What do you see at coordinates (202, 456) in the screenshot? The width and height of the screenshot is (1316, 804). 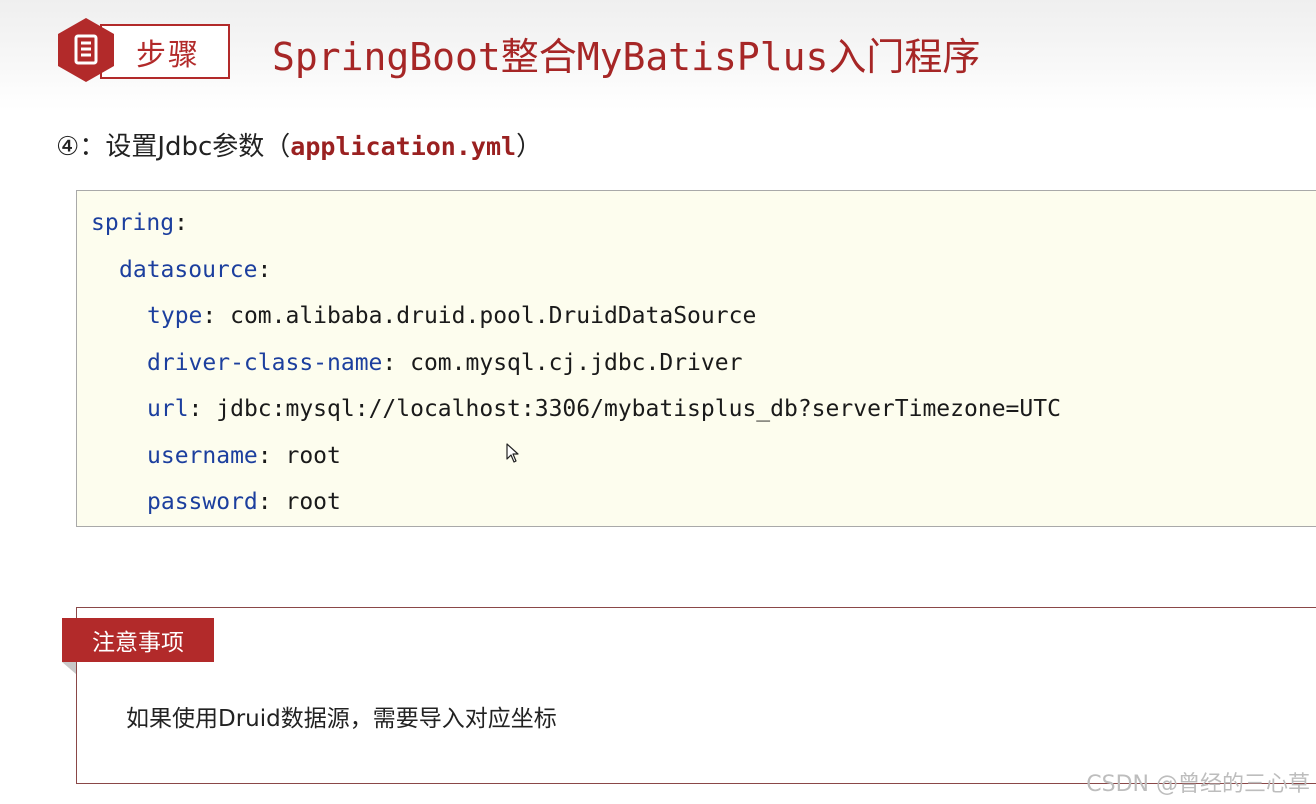 I see `code-key: username` at bounding box center [202, 456].